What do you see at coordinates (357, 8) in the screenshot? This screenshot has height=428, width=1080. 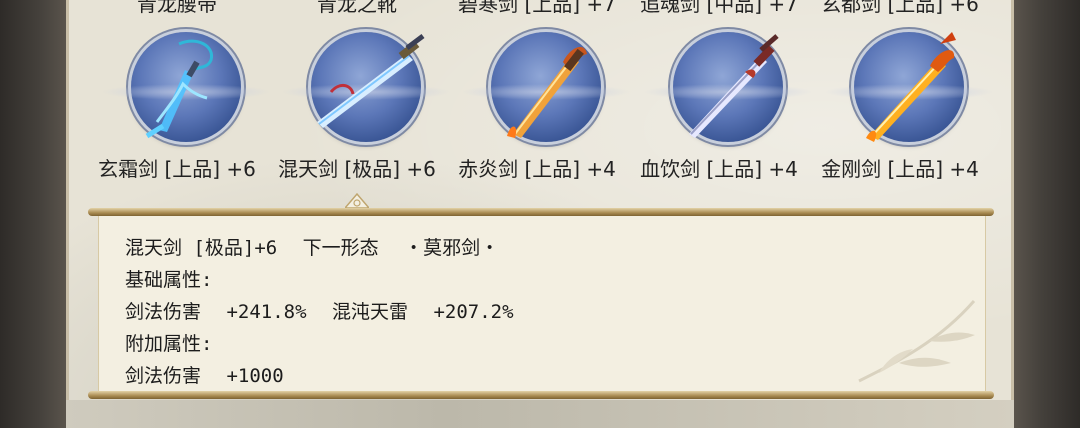 I see `top-item-label: 青龙之靴` at bounding box center [357, 8].